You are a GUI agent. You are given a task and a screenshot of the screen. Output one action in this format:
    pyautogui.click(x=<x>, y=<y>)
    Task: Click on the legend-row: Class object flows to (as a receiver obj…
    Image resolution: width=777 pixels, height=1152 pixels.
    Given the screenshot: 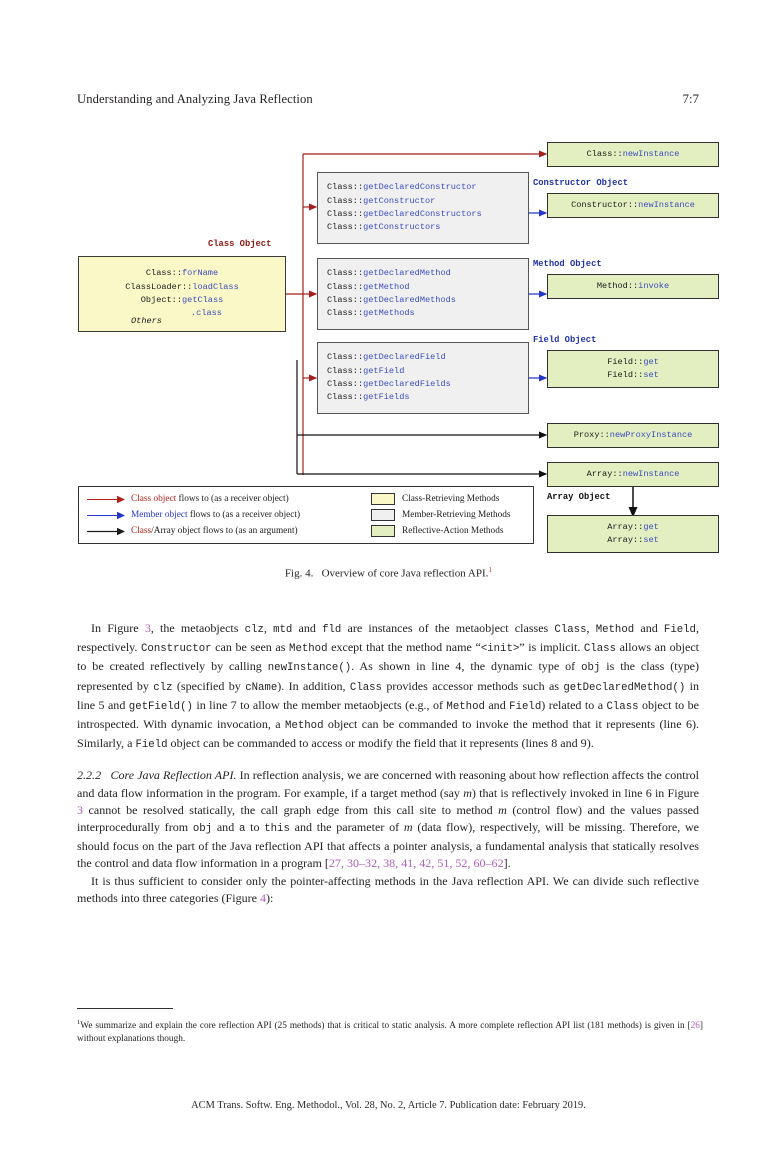 What is the action you would take?
    pyautogui.click(x=226, y=499)
    